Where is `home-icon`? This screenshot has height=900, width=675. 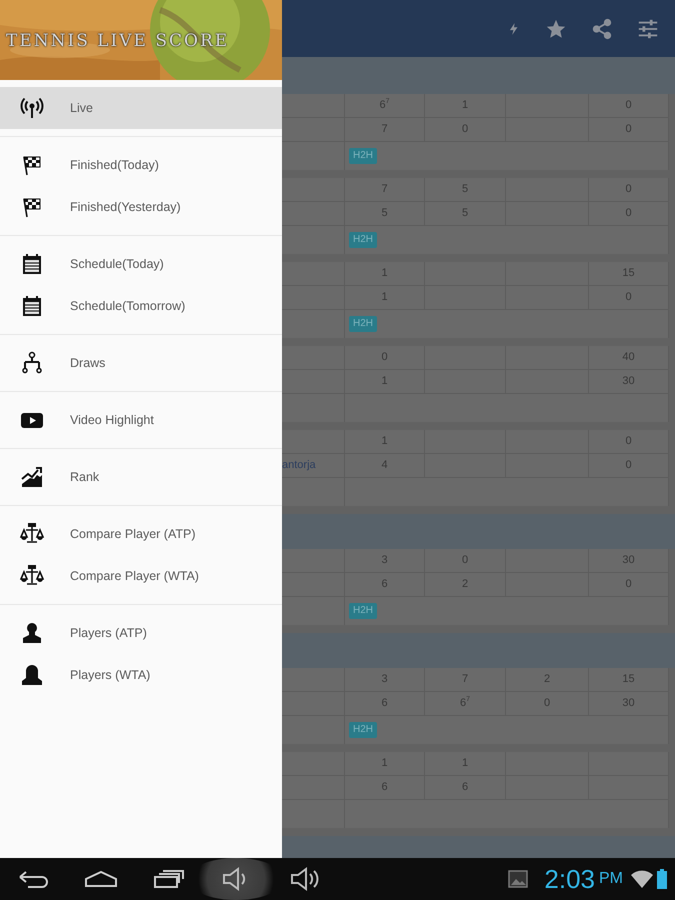
home-icon is located at coordinates (101, 879).